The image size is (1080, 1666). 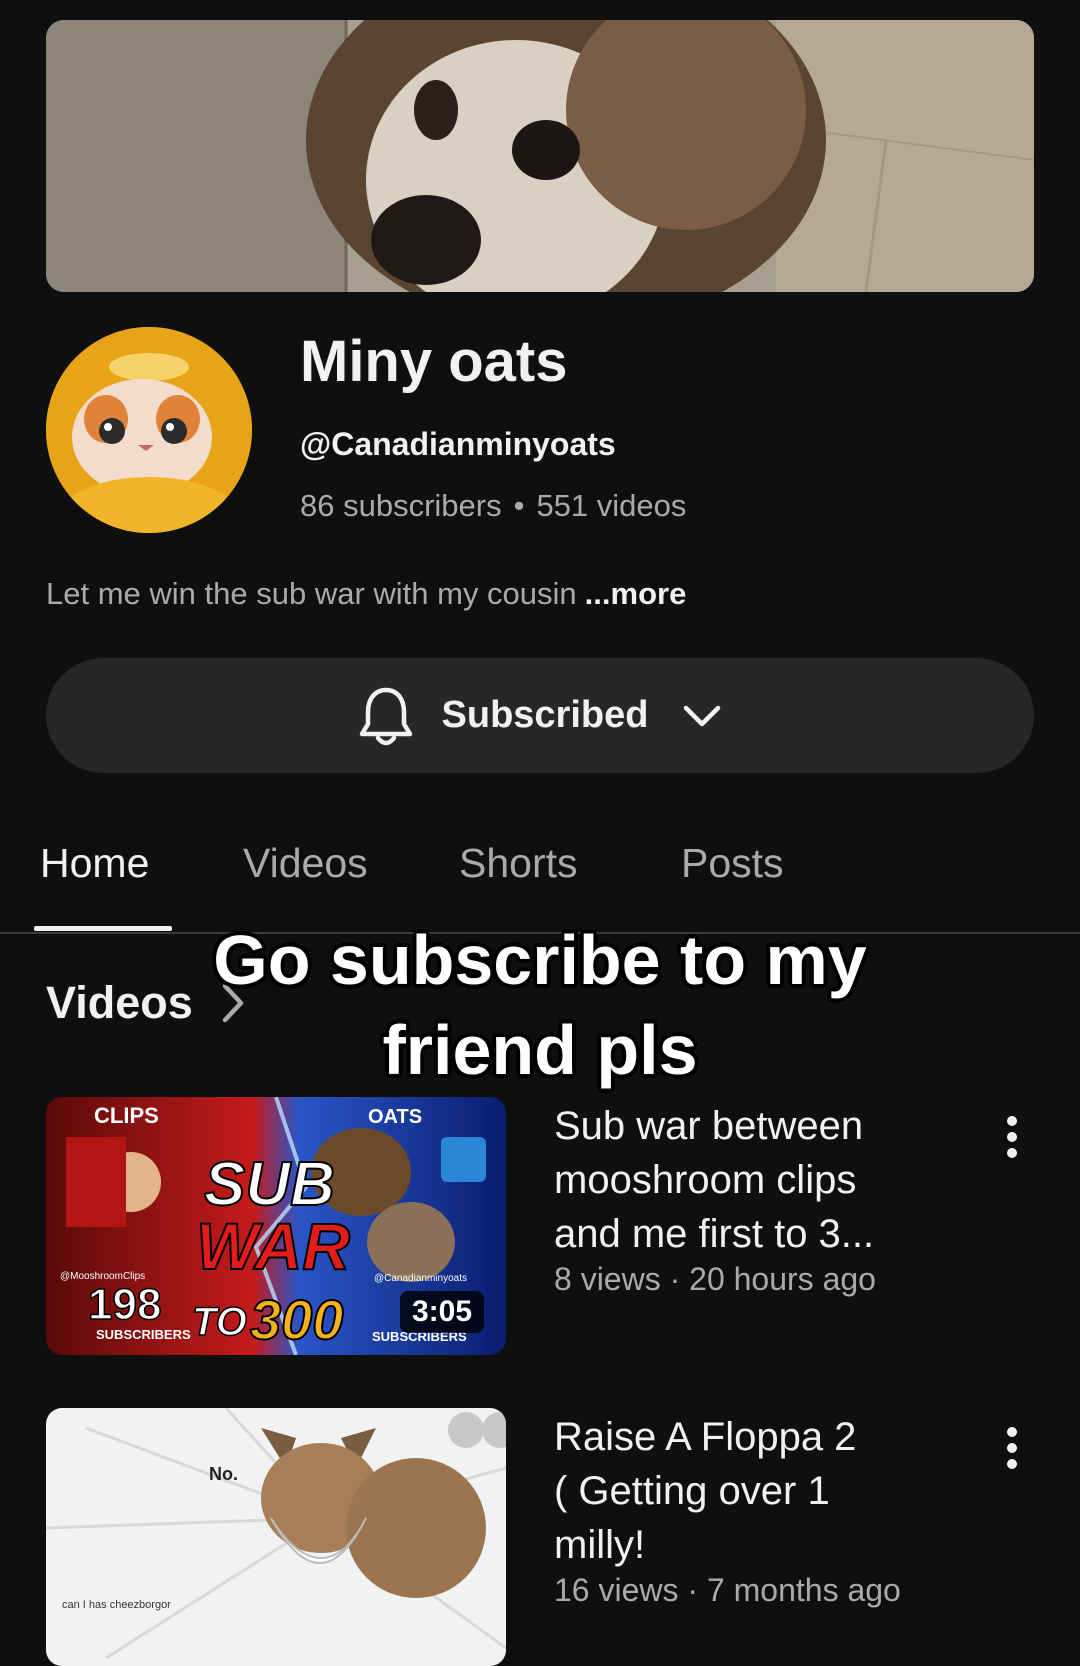 I want to click on overlay-caption-line: Go subscribe to my, so click(x=540, y=960).